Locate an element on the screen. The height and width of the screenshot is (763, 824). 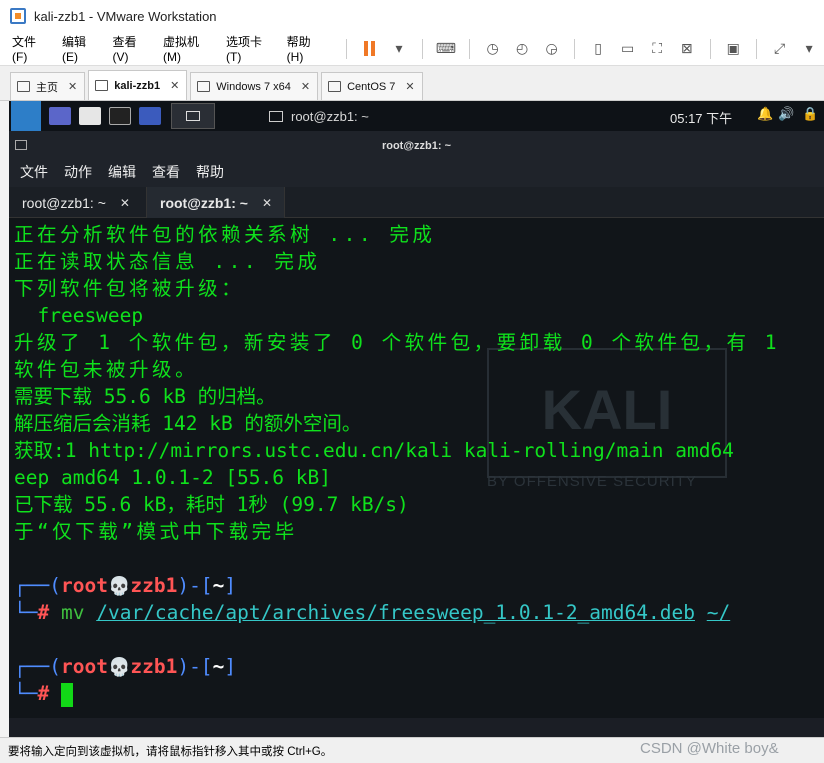
terminal-line: freesweep is located at coordinates (79, 315).